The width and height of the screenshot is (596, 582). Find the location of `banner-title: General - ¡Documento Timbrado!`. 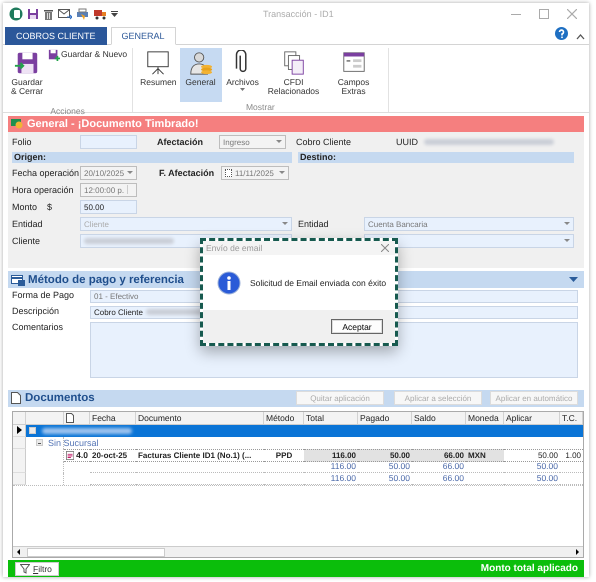

banner-title: General - ¡Documento Timbrado! is located at coordinates (113, 124).